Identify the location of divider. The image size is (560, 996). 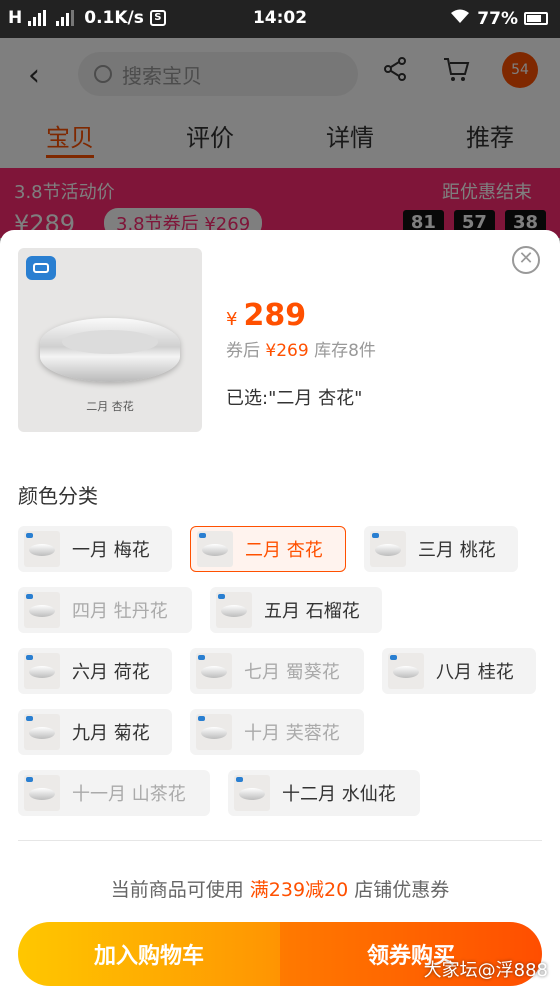
(280, 840).